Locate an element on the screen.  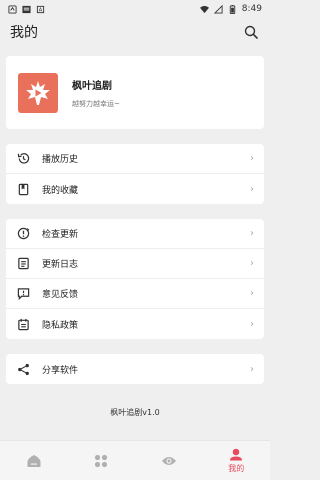
menu-item-check-update: 检查更新 › is located at coordinates (135, 234).